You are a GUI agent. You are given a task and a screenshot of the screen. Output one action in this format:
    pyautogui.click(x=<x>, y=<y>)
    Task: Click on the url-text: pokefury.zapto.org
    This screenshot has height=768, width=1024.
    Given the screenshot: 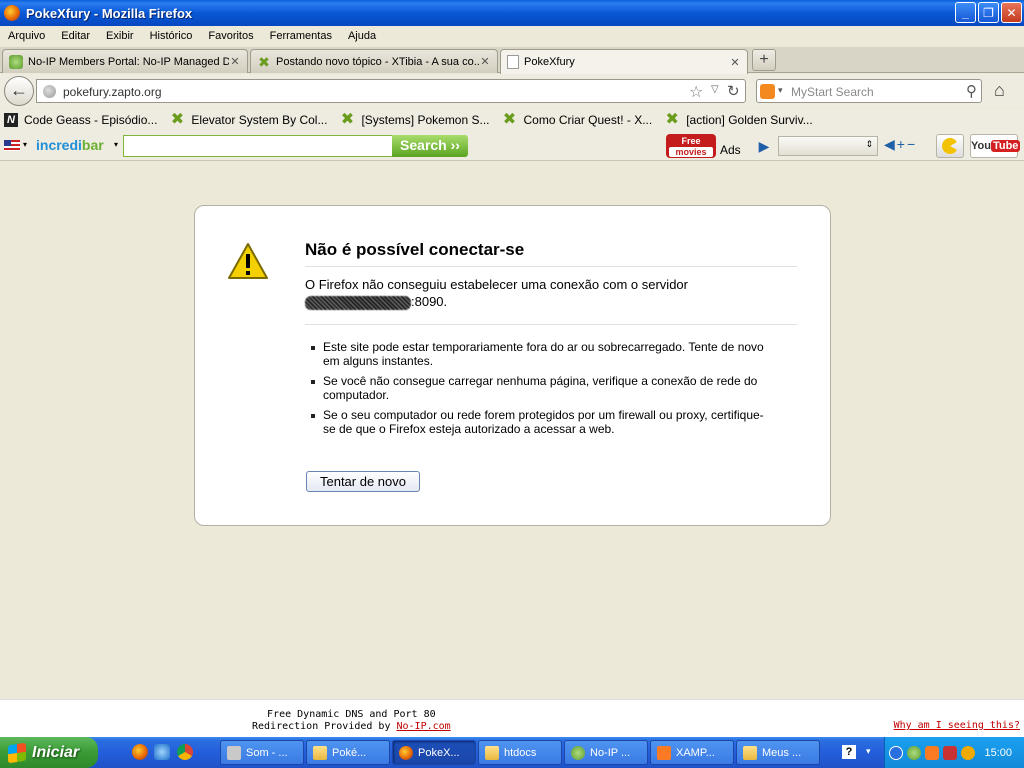 What is the action you would take?
    pyautogui.click(x=112, y=92)
    